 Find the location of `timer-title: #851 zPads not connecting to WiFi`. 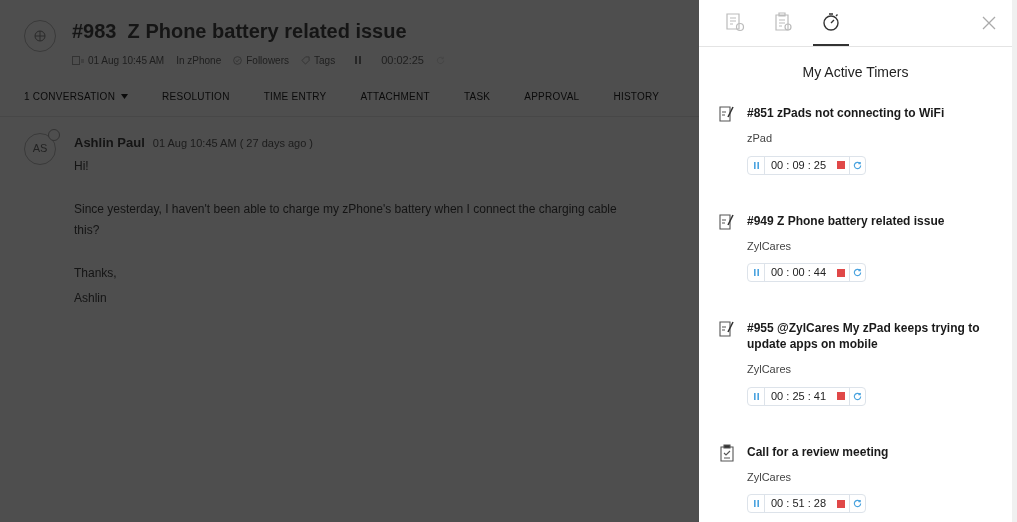

timer-title: #851 zPads not connecting to WiFi is located at coordinates (867, 113).